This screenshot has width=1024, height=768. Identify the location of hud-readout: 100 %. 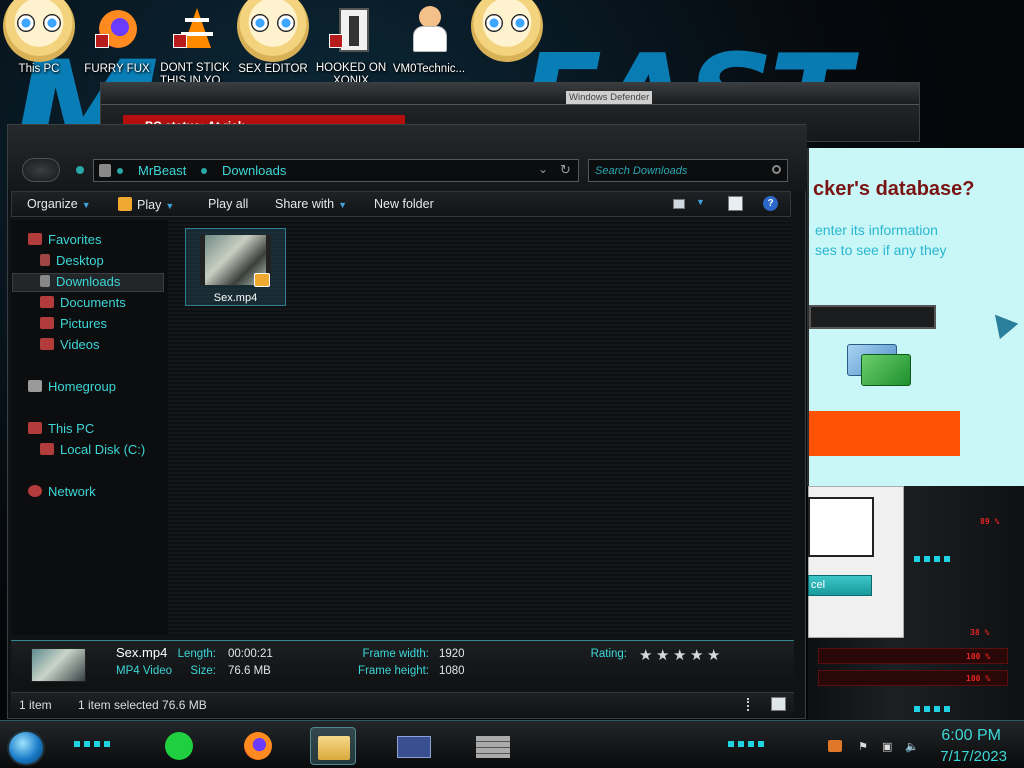
(978, 678).